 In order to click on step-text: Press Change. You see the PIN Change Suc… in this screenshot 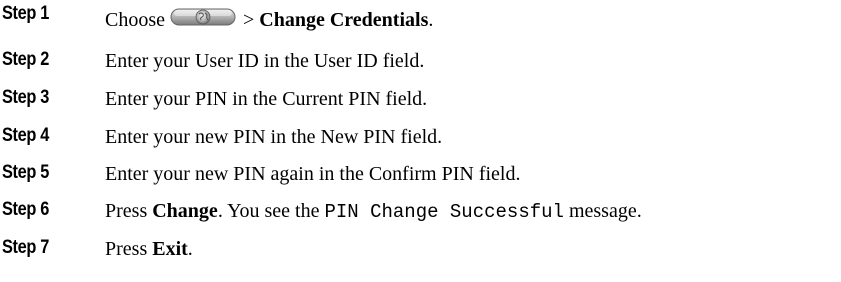, I will do `click(373, 211)`.